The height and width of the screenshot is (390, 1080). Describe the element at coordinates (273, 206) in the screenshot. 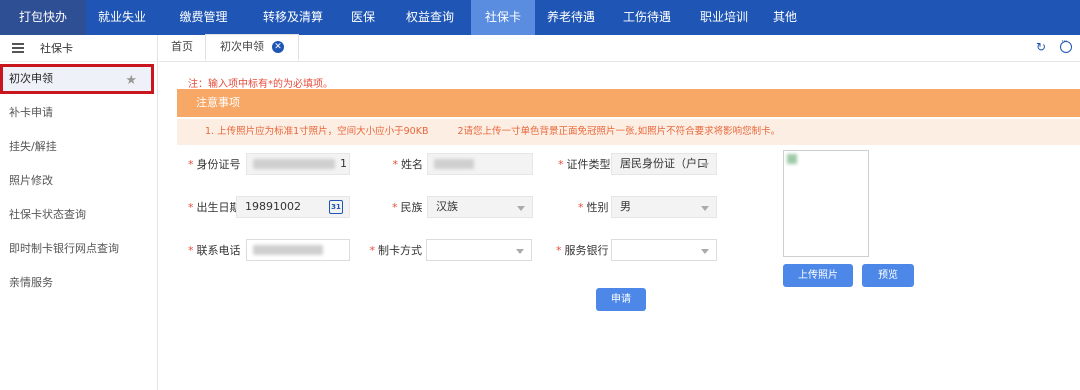

I see `birth-date-value: 19891002` at that location.